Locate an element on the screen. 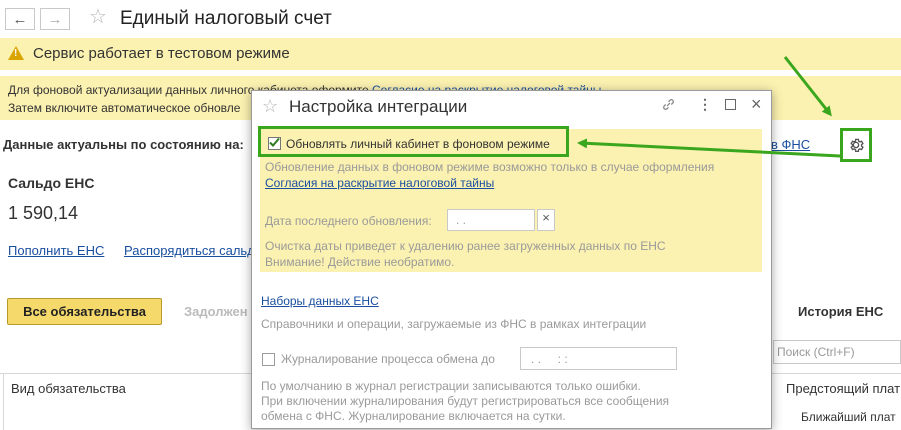 Image resolution: width=901 pixels, height=430 pixels. annotation-arrows is located at coordinates (709, 107).